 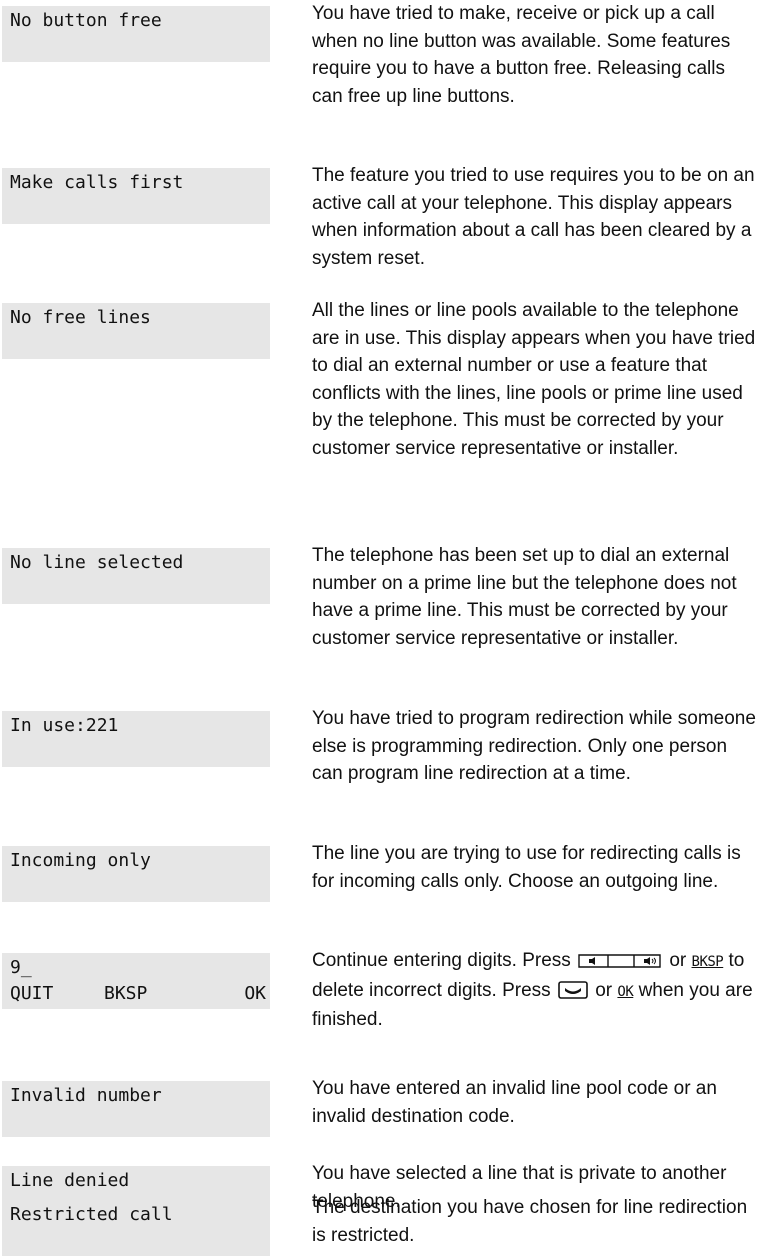 What do you see at coordinates (136, 576) in the screenshot?
I see `lcd-display: No line selected` at bounding box center [136, 576].